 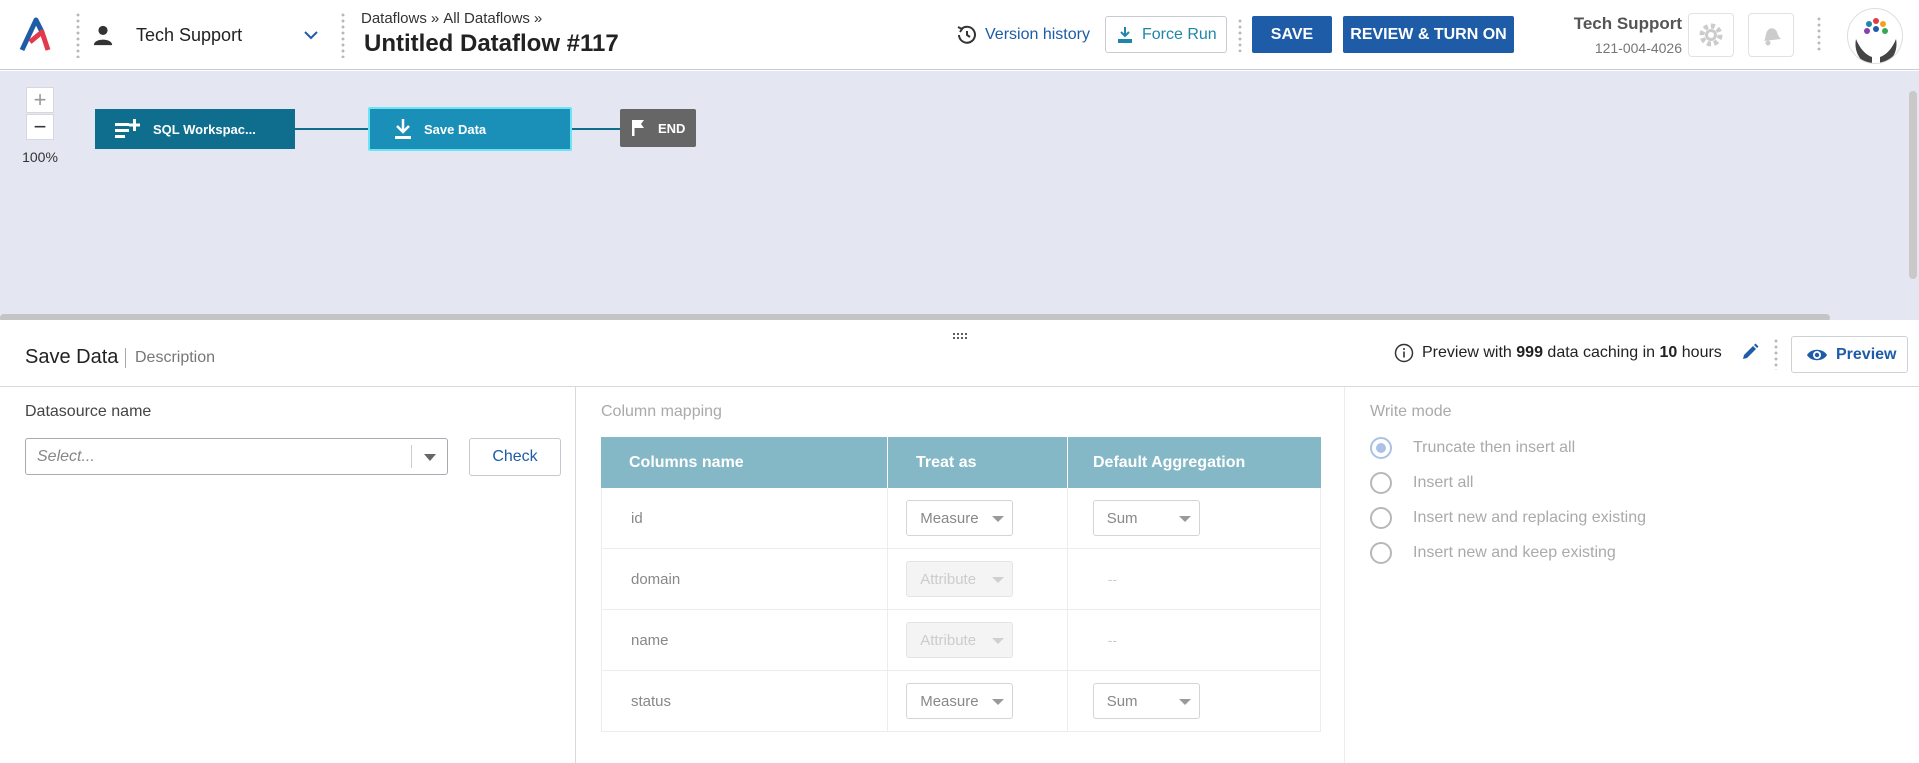 What do you see at coordinates (175, 358) in the screenshot?
I see `description-link: Description` at bounding box center [175, 358].